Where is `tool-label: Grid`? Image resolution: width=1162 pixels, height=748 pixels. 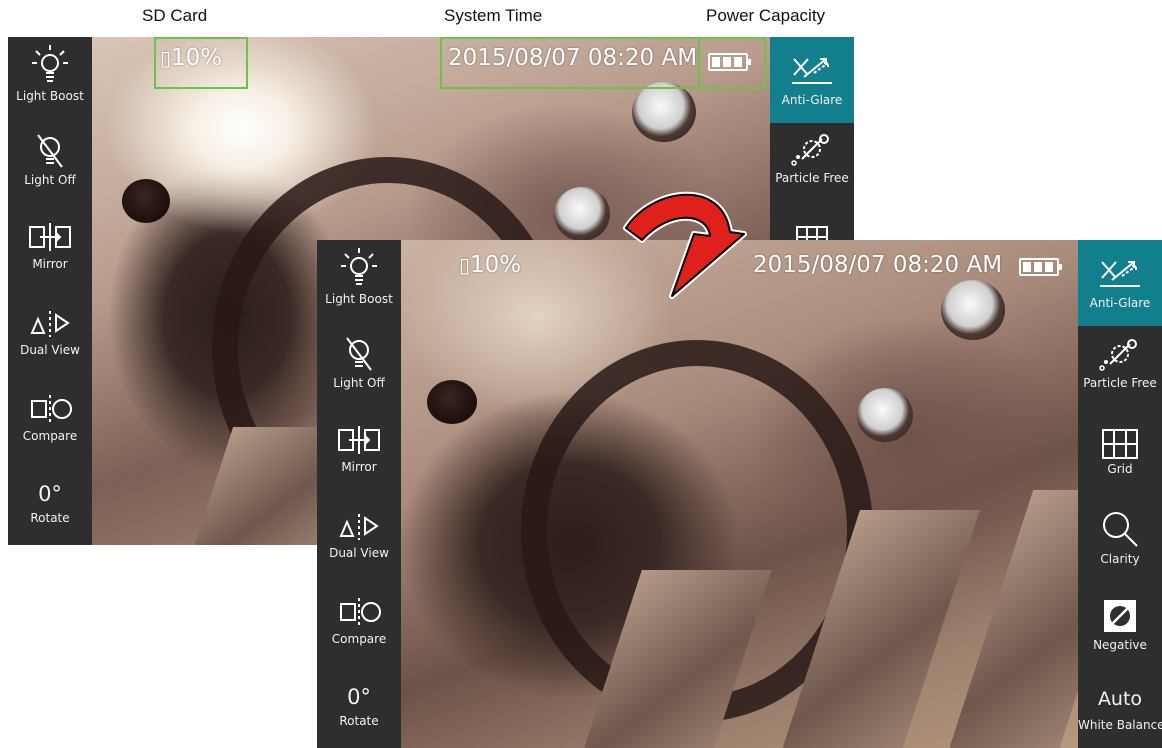
tool-label: Grid is located at coordinates (1120, 469).